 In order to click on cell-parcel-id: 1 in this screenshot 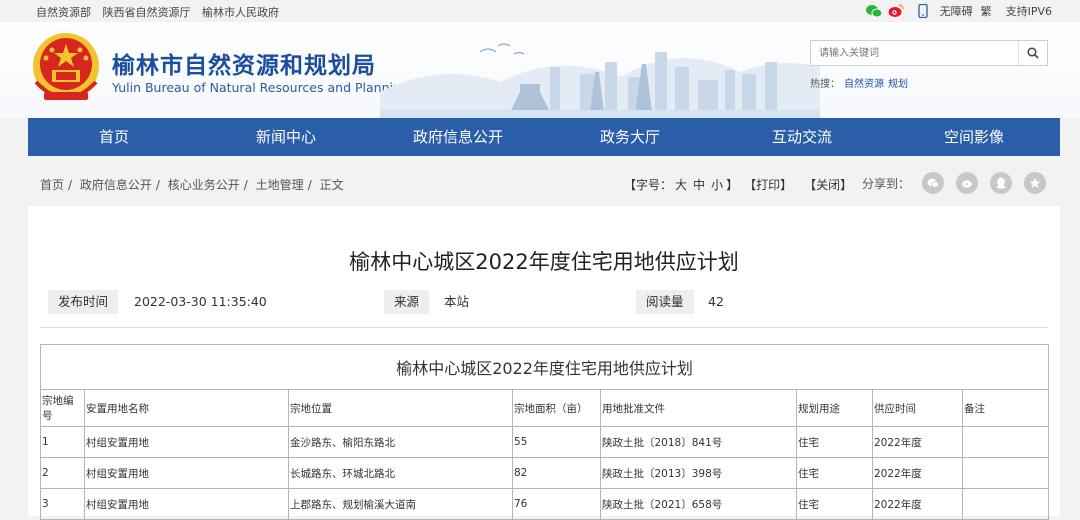, I will do `click(62, 442)`.